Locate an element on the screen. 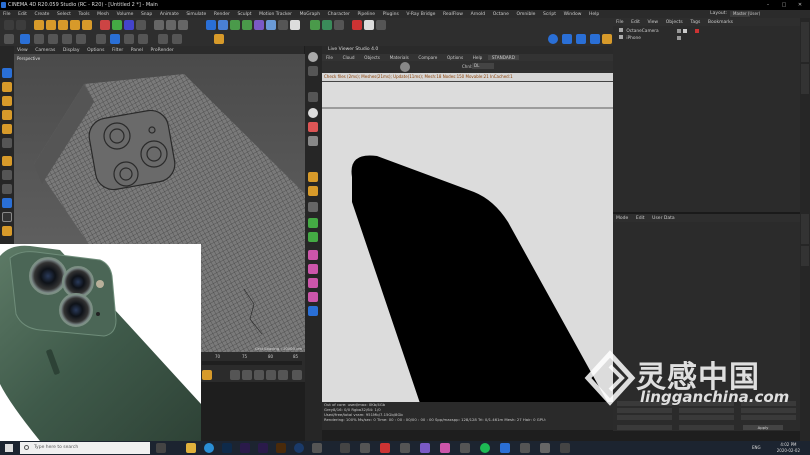  octane-ctrl-icon is located at coordinates (313, 71).